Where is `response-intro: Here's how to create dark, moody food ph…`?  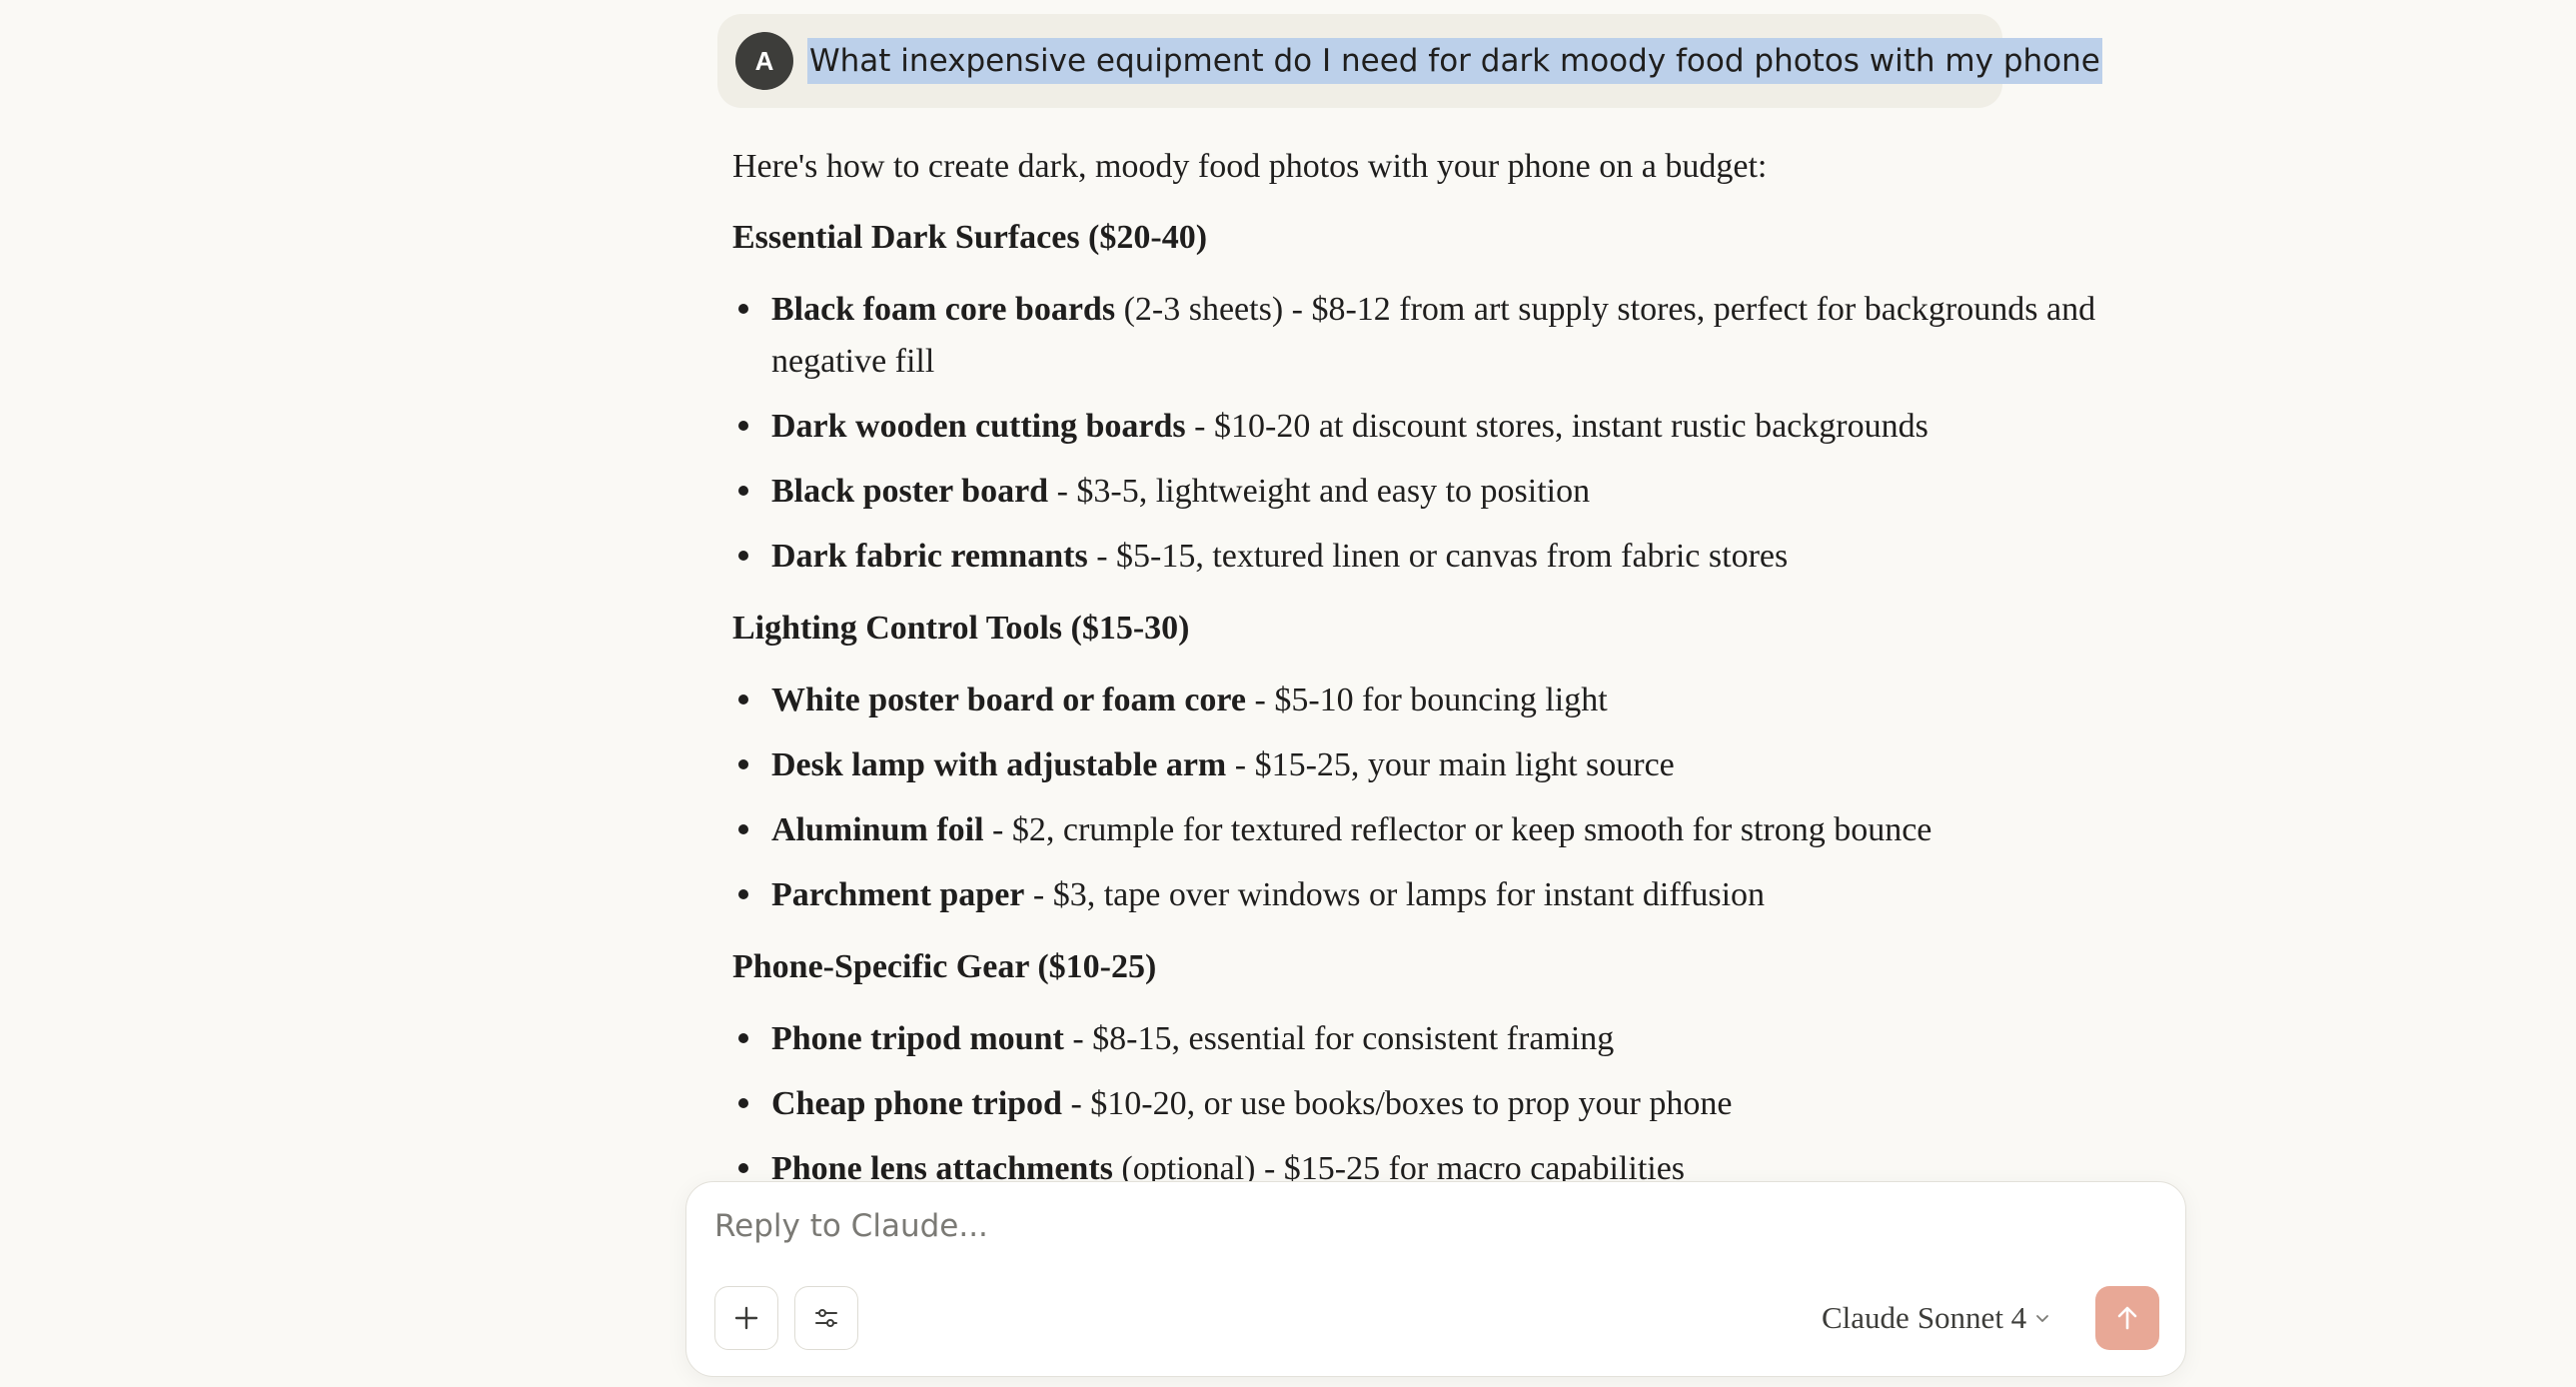
response-intro: Here's how to create dark, moody food ph… is located at coordinates (1250, 166).